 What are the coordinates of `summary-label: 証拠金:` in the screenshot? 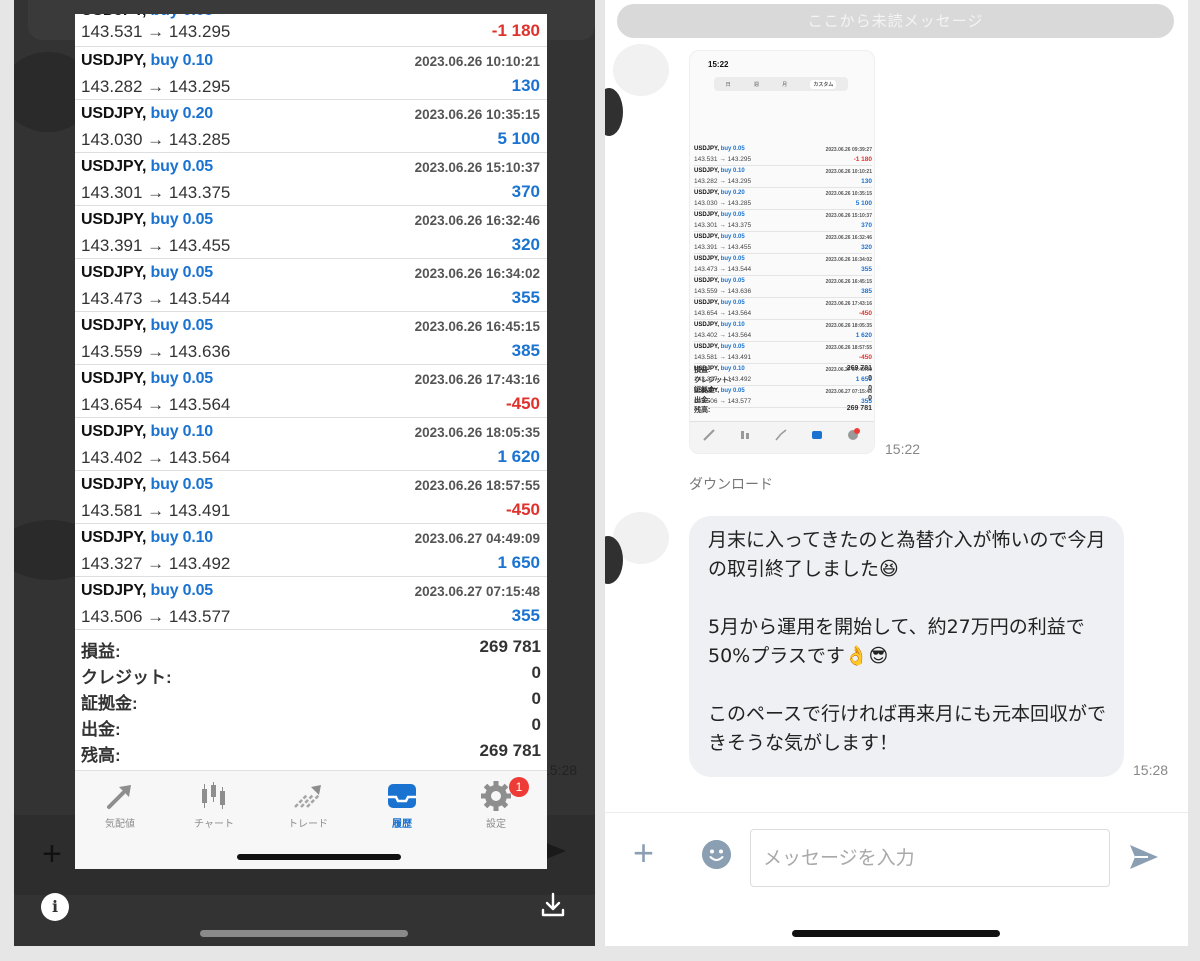 It's located at (109, 703).